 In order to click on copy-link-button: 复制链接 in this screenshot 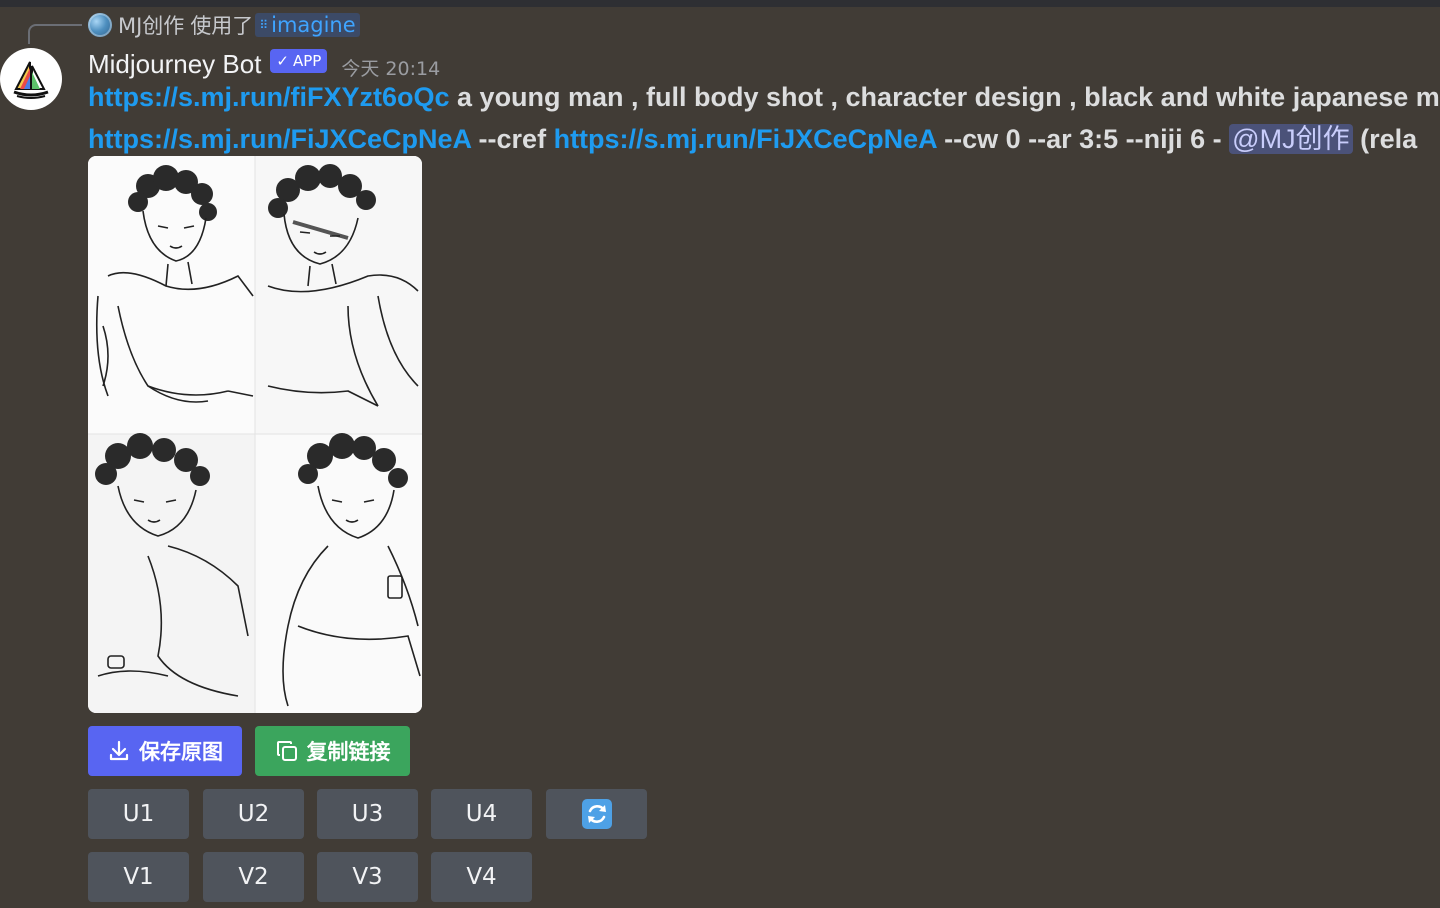, I will do `click(332, 751)`.